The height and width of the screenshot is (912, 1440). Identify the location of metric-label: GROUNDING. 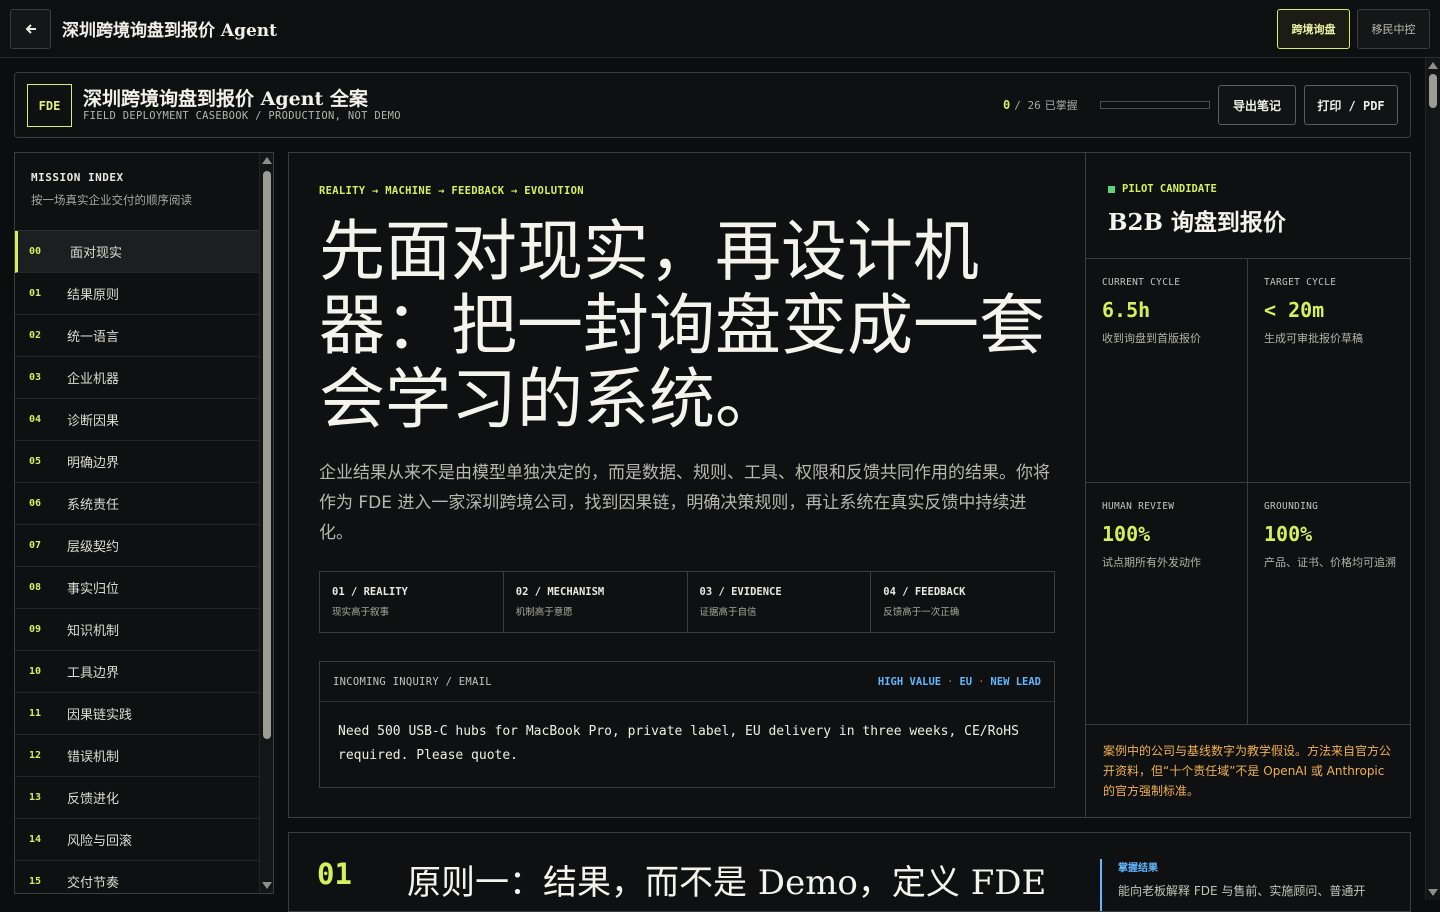
(1291, 506).